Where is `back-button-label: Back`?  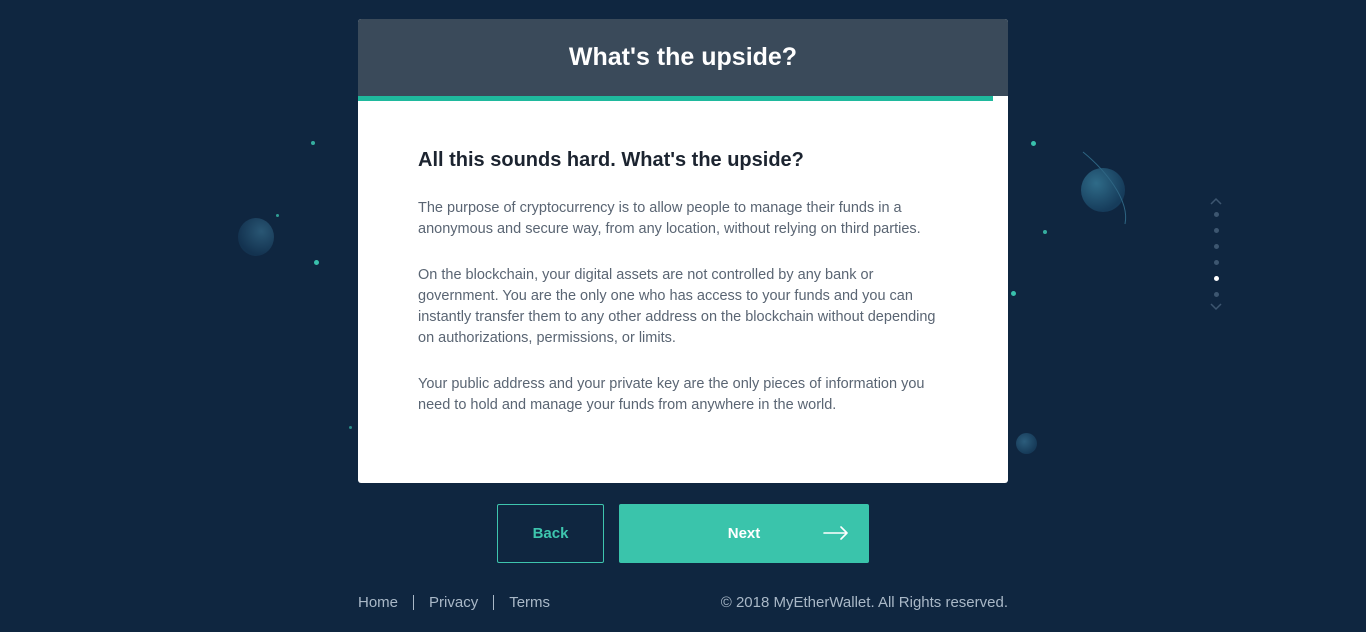
back-button-label: Back is located at coordinates (550, 533).